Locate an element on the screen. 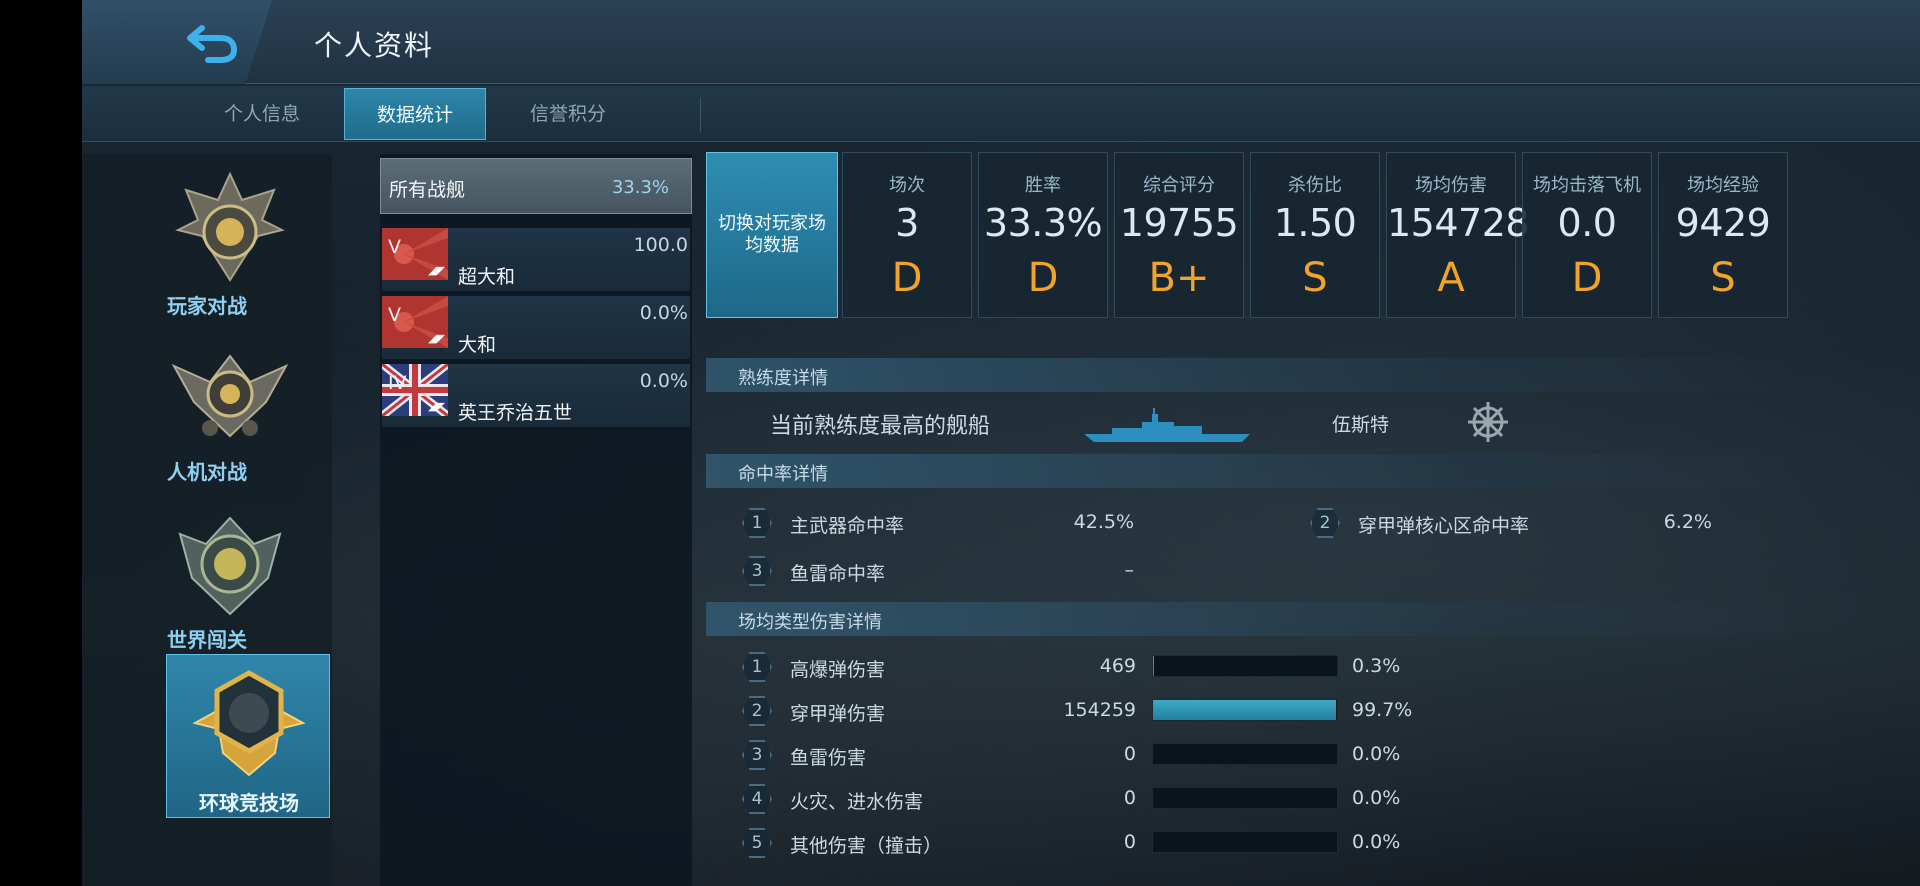  mode-pvp-label: 玩家对战 is located at coordinates (207, 306).